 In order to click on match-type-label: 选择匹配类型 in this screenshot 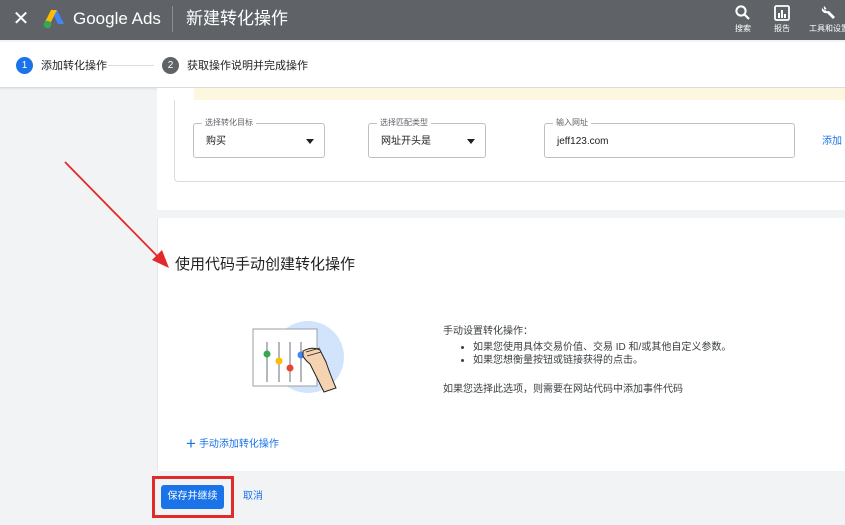, I will do `click(404, 123)`.